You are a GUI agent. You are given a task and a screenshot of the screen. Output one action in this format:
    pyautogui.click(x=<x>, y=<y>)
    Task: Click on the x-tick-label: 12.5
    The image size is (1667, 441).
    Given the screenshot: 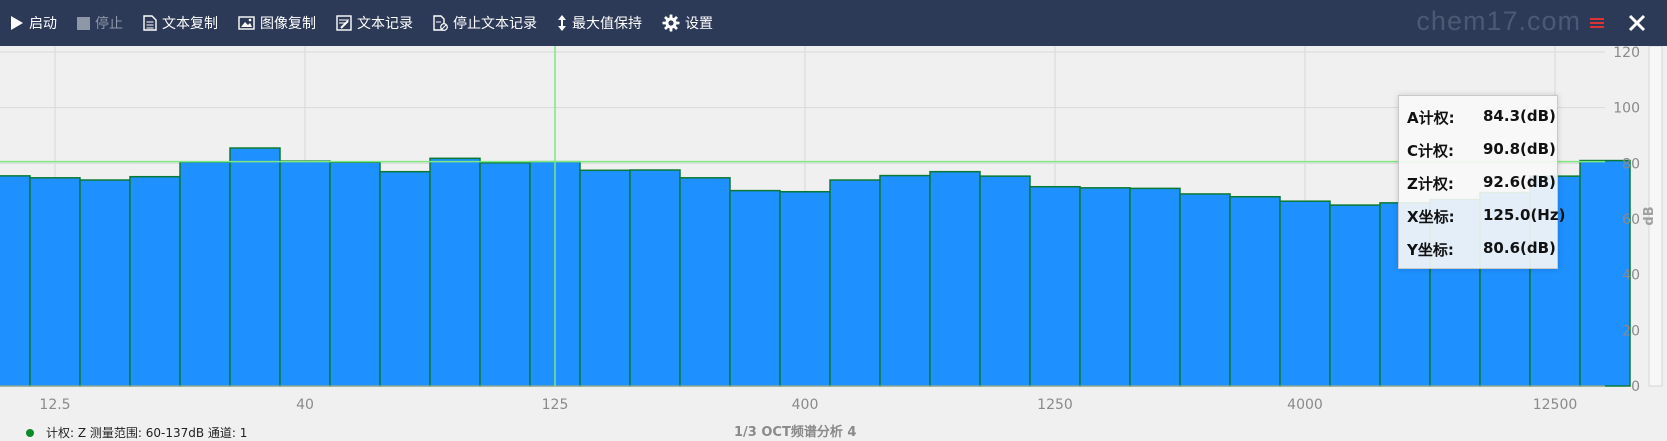 What is the action you would take?
    pyautogui.click(x=54, y=405)
    